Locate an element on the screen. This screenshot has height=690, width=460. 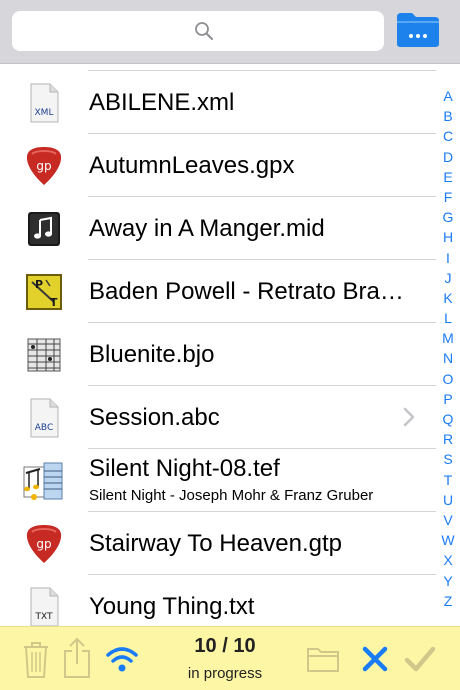
file-name: Silent Night-08.tef is located at coordinates (184, 468).